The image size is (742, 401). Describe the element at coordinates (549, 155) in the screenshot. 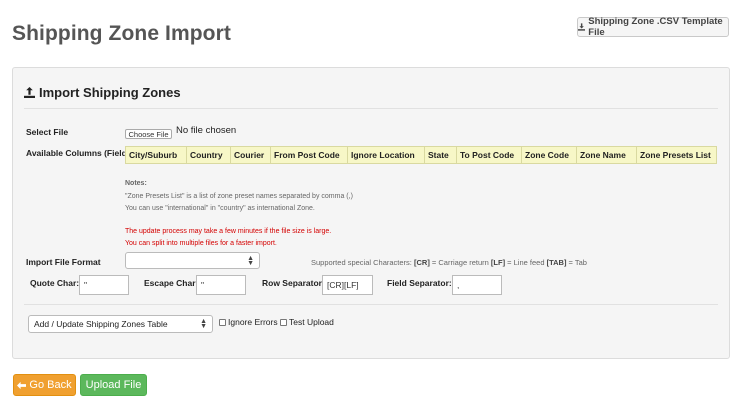

I see `column-header: Zone Code` at that location.